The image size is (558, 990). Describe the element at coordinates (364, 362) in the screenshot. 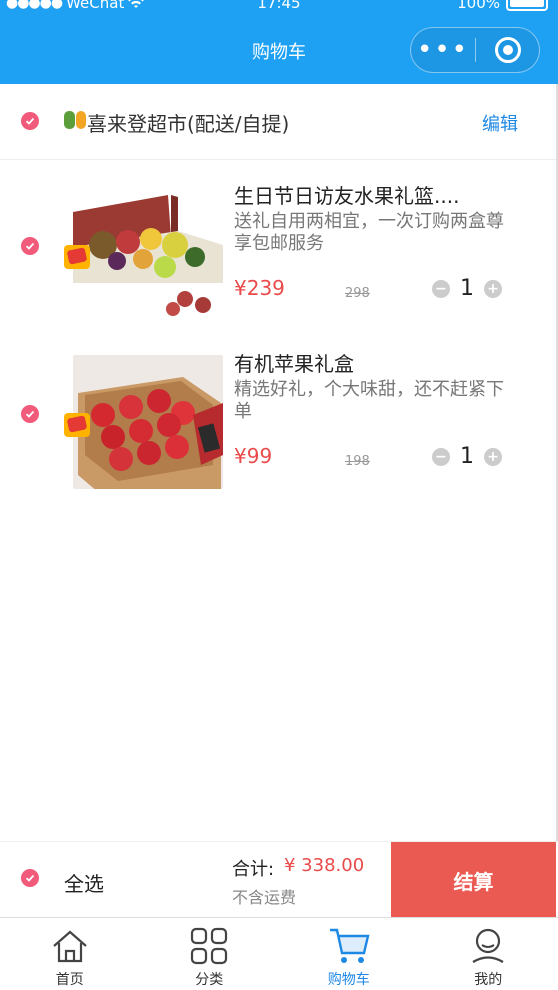

I see `product-name: 有机苹果礼盒` at that location.